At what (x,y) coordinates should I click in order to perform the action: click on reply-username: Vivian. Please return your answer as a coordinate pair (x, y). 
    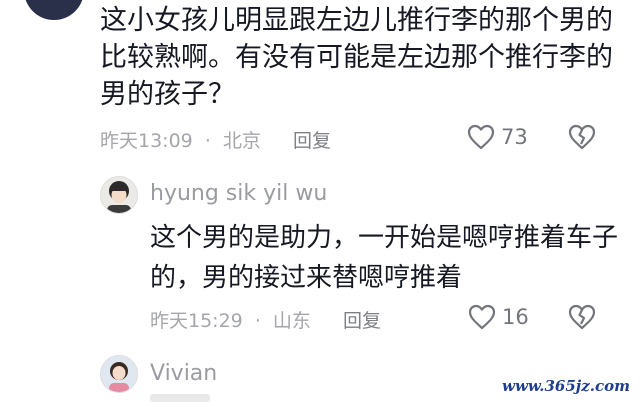
    Looking at the image, I should click on (183, 373).